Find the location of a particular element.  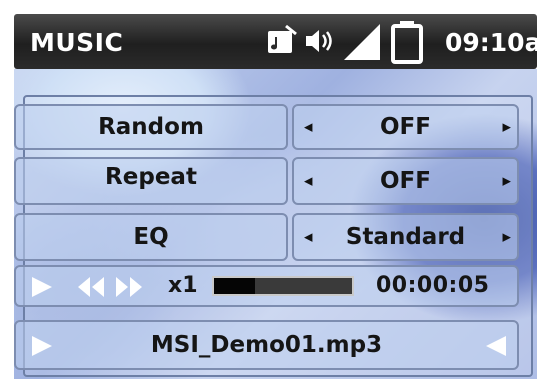

music-mode-icon is located at coordinates (282, 43).